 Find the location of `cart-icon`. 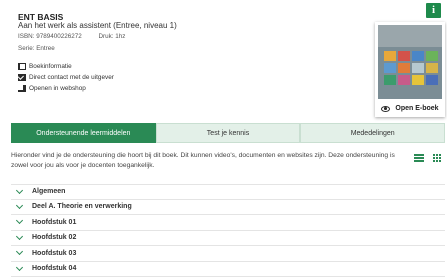

cart-icon is located at coordinates (22, 88).